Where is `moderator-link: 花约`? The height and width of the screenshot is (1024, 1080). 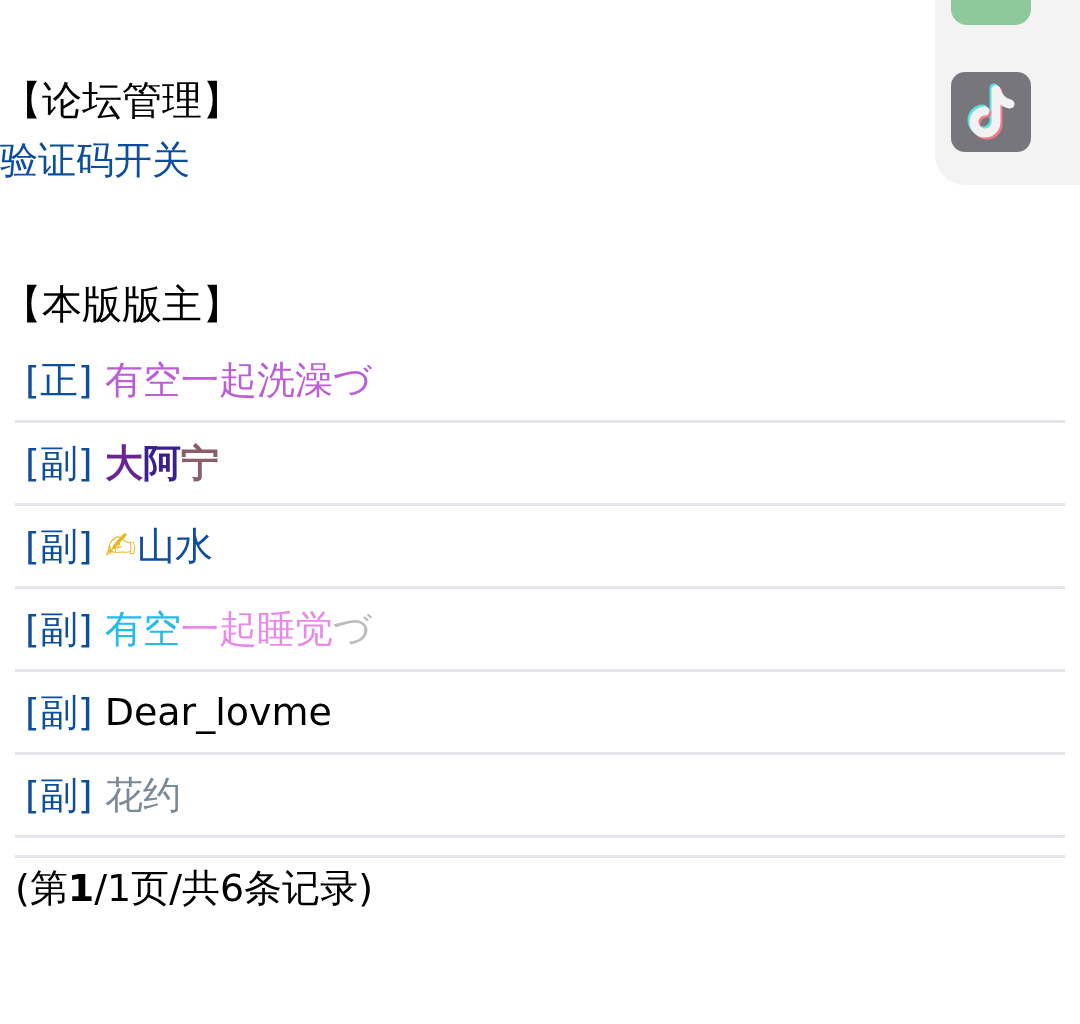
moderator-link: 花约 is located at coordinates (142, 795).